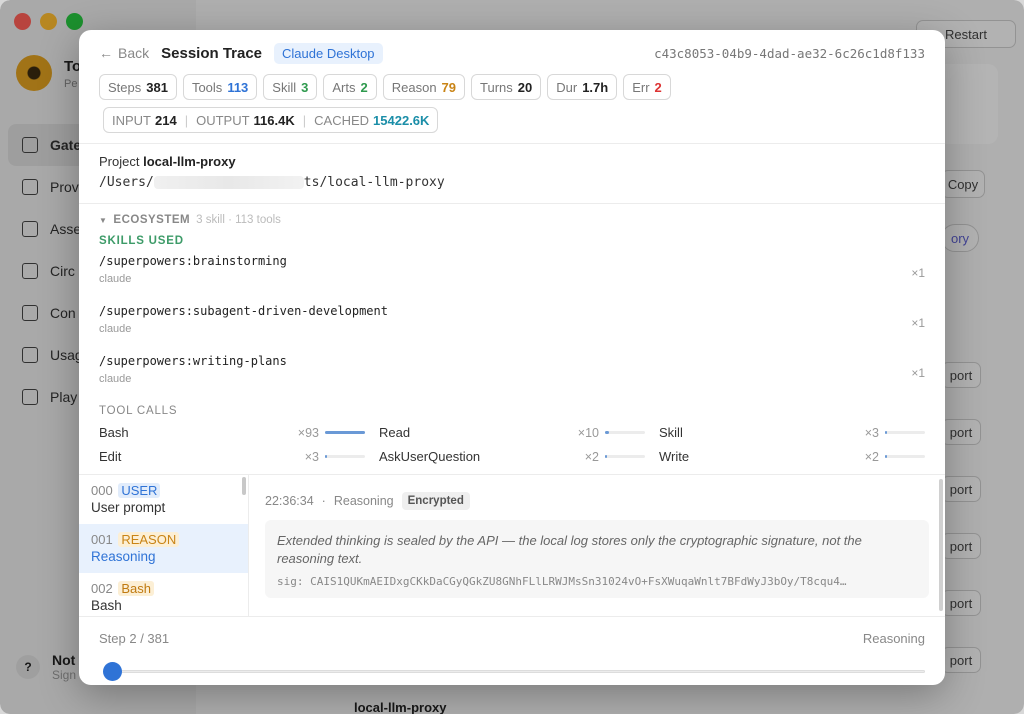 This screenshot has height=714, width=1024. Describe the element at coordinates (103, 220) in the screenshot. I see `triangle-down-icon: ▼` at that location.